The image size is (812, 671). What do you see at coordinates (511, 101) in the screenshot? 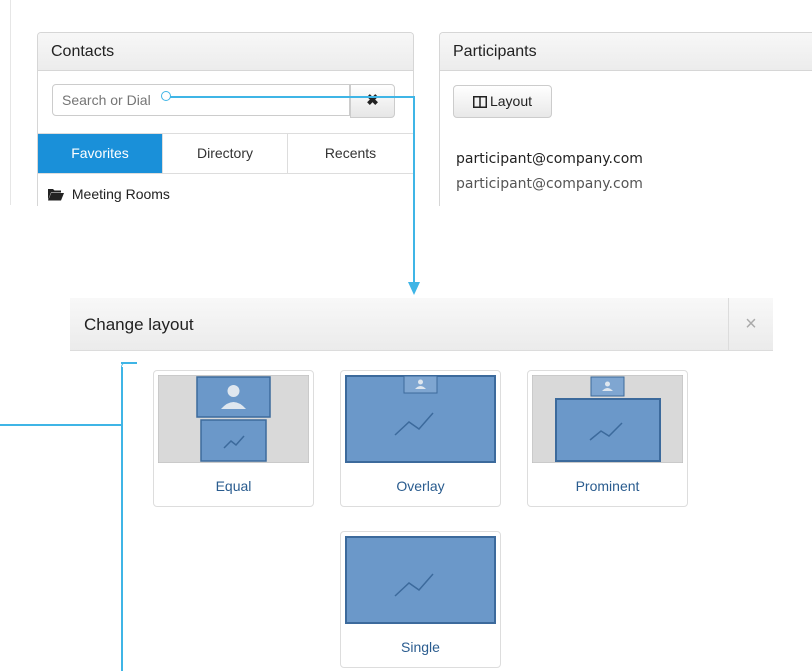
I see `layout-button-label: Layout` at bounding box center [511, 101].